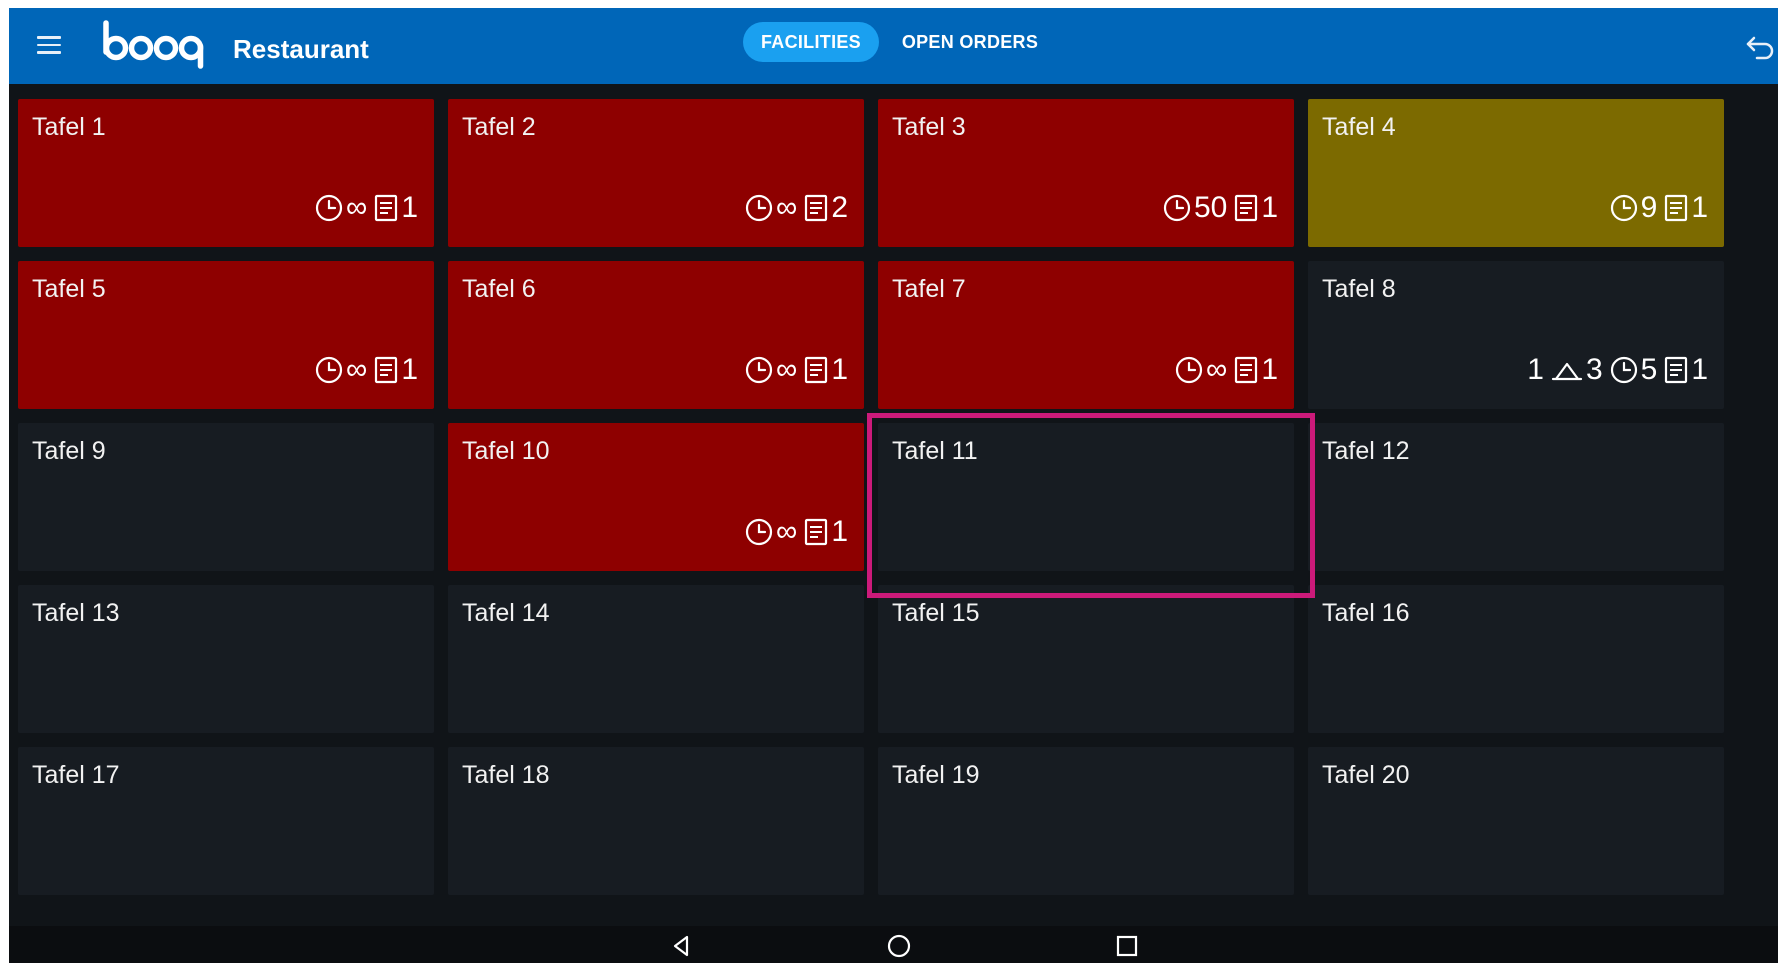 The width and height of the screenshot is (1778, 963). Describe the element at coordinates (936, 613) in the screenshot. I see `table-name: Tafel 15` at that location.